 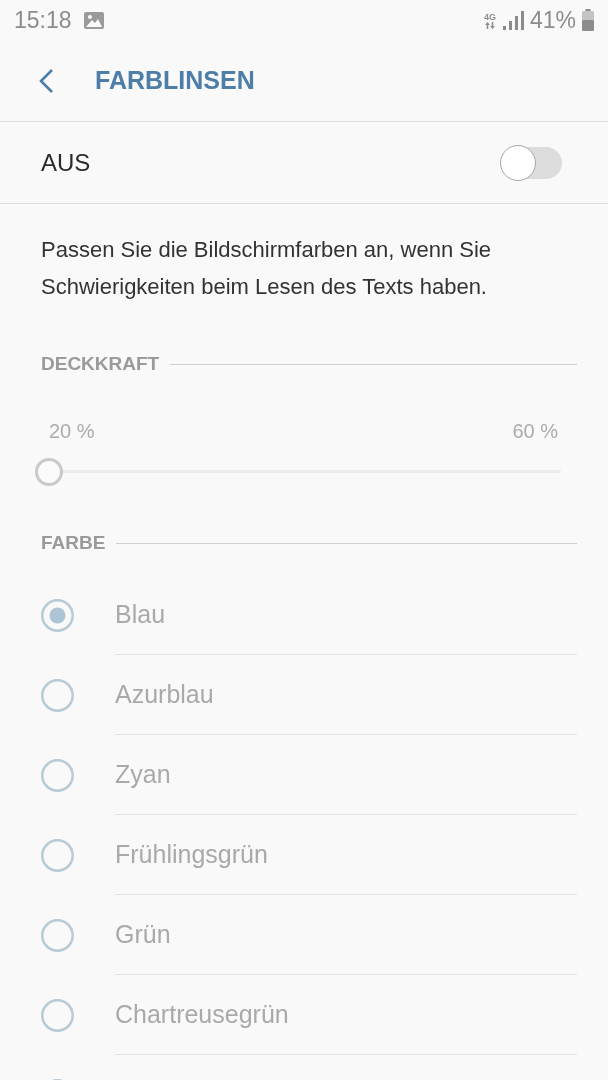 What do you see at coordinates (531, 162) in the screenshot?
I see `toggle-switch` at bounding box center [531, 162].